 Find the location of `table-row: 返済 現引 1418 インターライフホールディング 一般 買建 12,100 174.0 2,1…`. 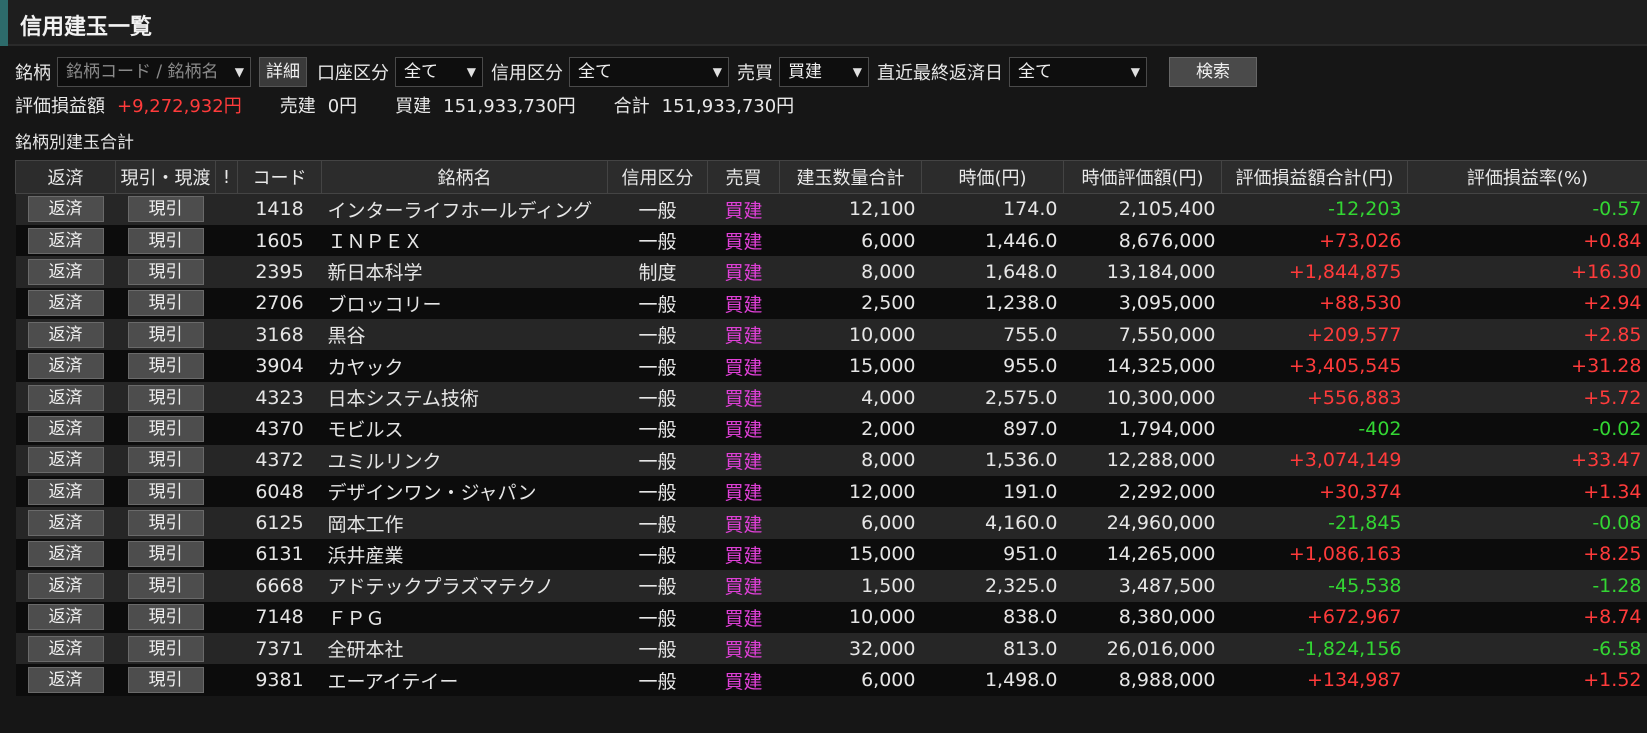

table-row: 返済 現引 1418 インターライフホールディング 一般 買建 12,100 174.0 2,1… is located at coordinates (831, 209).